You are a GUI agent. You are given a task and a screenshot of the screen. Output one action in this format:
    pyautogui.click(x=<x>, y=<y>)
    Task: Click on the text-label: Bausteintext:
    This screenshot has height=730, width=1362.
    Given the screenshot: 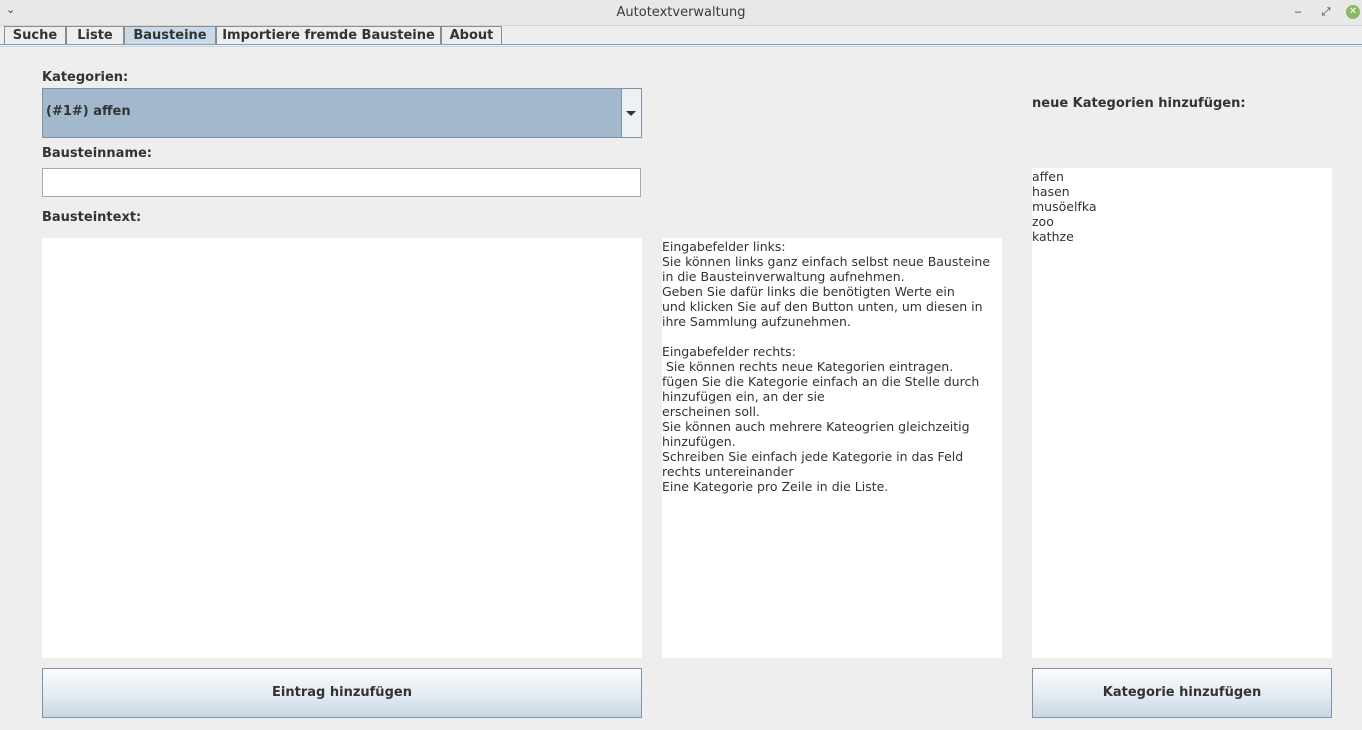 What is the action you would take?
    pyautogui.click(x=92, y=217)
    